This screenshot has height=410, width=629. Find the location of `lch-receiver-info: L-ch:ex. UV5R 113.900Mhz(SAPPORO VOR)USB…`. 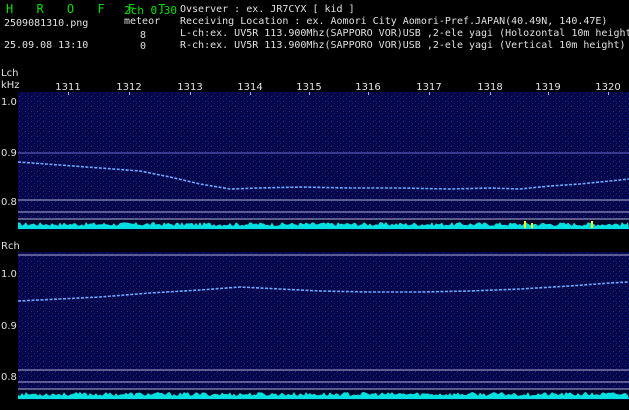

lch-receiver-info: L-ch:ex. UV5R 113.900Mhz(SAPPORO VOR)USB… is located at coordinates (404, 33).